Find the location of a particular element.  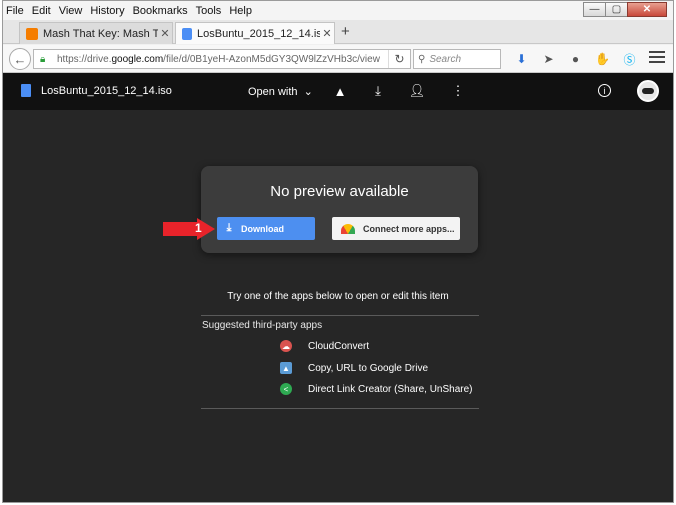

more-options-icon: ⋮ is located at coordinates (458, 91).